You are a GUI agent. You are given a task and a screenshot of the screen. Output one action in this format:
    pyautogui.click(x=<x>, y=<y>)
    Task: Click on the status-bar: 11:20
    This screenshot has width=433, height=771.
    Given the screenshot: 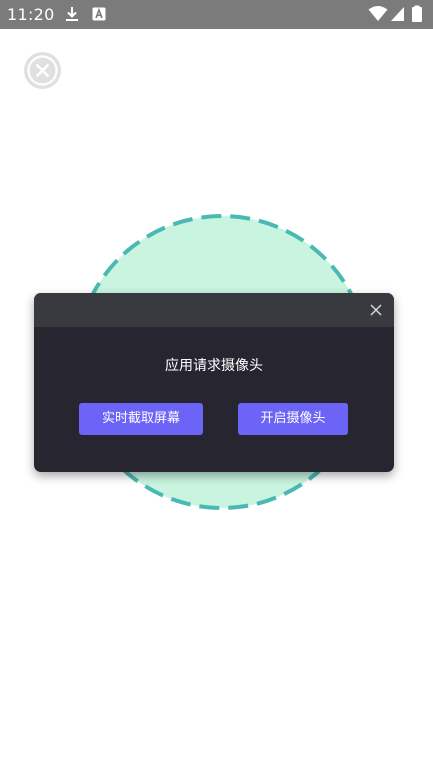 What is the action you would take?
    pyautogui.click(x=216, y=14)
    